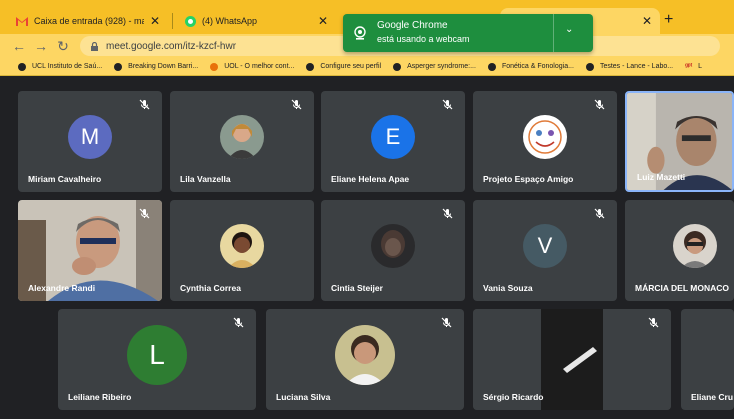  I want to click on participant-name: Luiz Mazetti, so click(661, 177).